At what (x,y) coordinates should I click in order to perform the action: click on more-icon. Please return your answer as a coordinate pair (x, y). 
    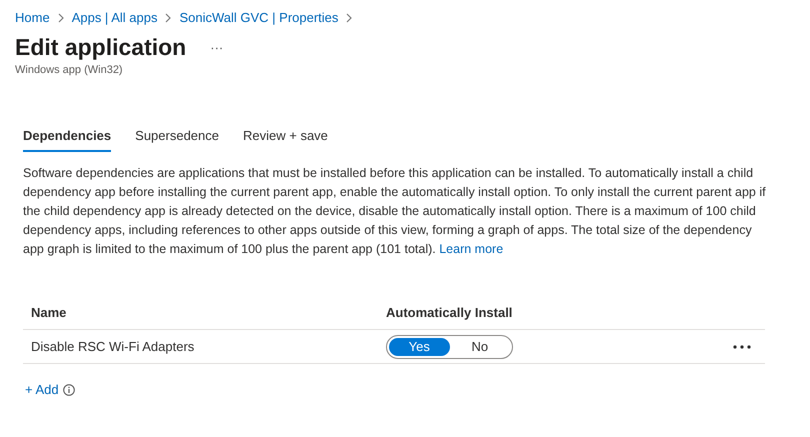
    Looking at the image, I should click on (742, 346).